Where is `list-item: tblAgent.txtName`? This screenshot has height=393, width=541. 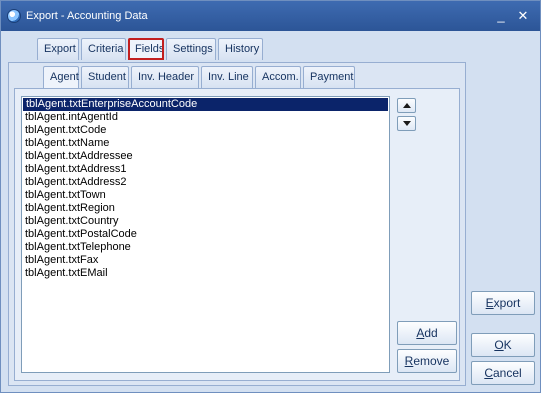 list-item: tblAgent.txtName is located at coordinates (205, 143).